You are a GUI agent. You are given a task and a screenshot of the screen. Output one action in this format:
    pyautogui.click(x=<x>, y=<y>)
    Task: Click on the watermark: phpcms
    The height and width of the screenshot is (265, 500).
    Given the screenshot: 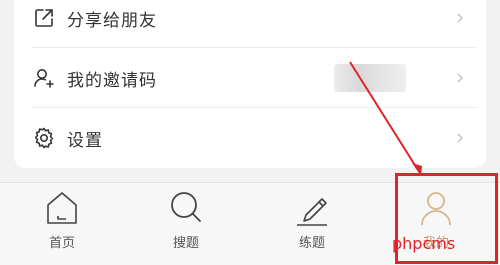 What is the action you would take?
    pyautogui.click(x=424, y=243)
    